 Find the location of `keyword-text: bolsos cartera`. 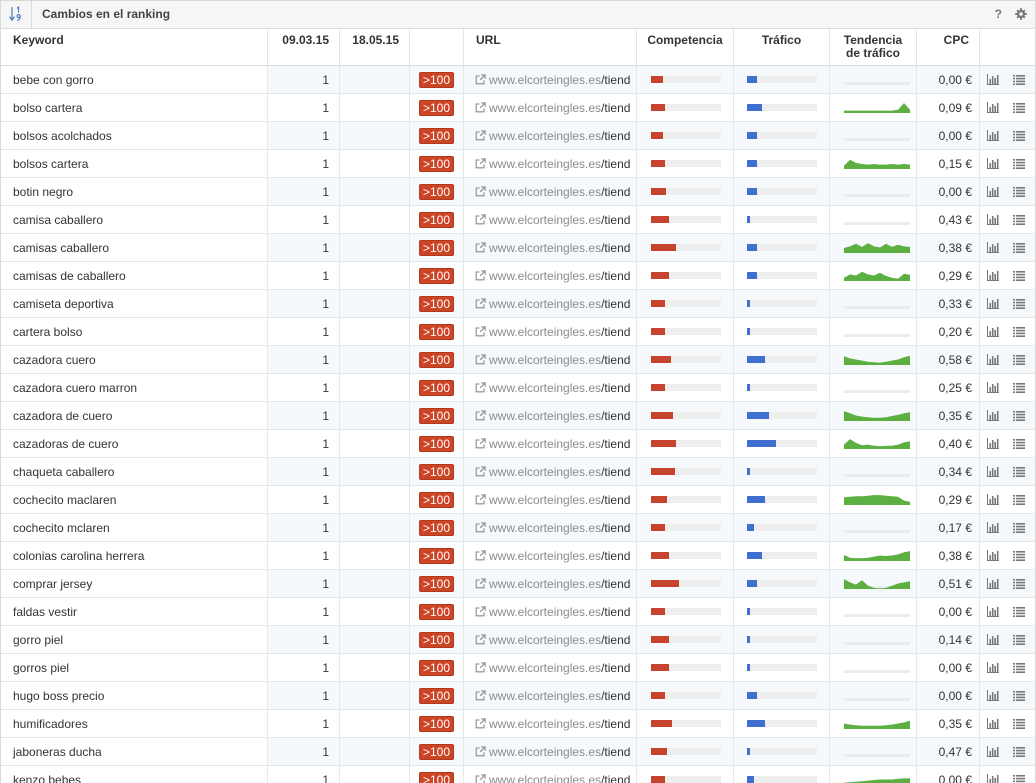

keyword-text: bolsos cartera is located at coordinates (50, 164).